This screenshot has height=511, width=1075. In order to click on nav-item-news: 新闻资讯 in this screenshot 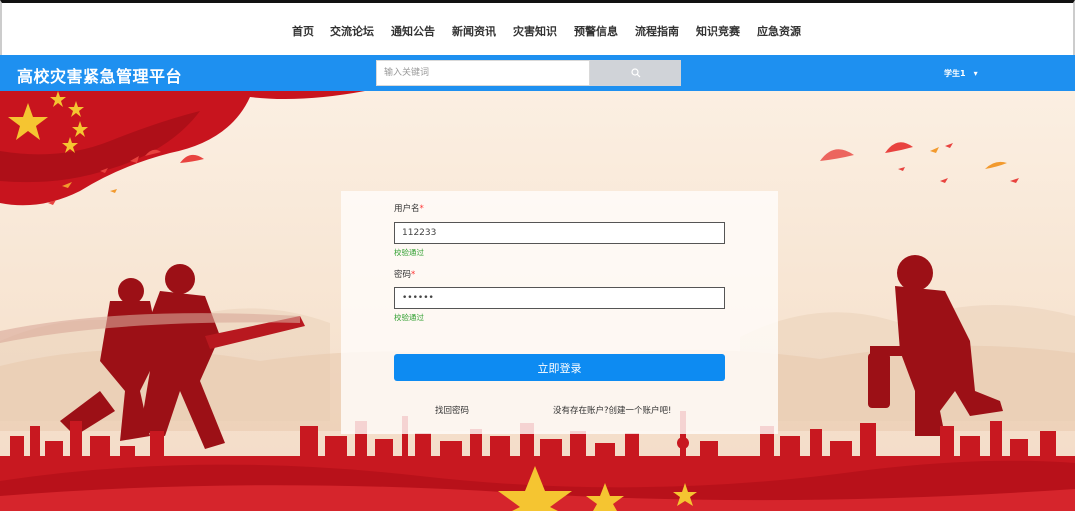, I will do `click(474, 31)`.